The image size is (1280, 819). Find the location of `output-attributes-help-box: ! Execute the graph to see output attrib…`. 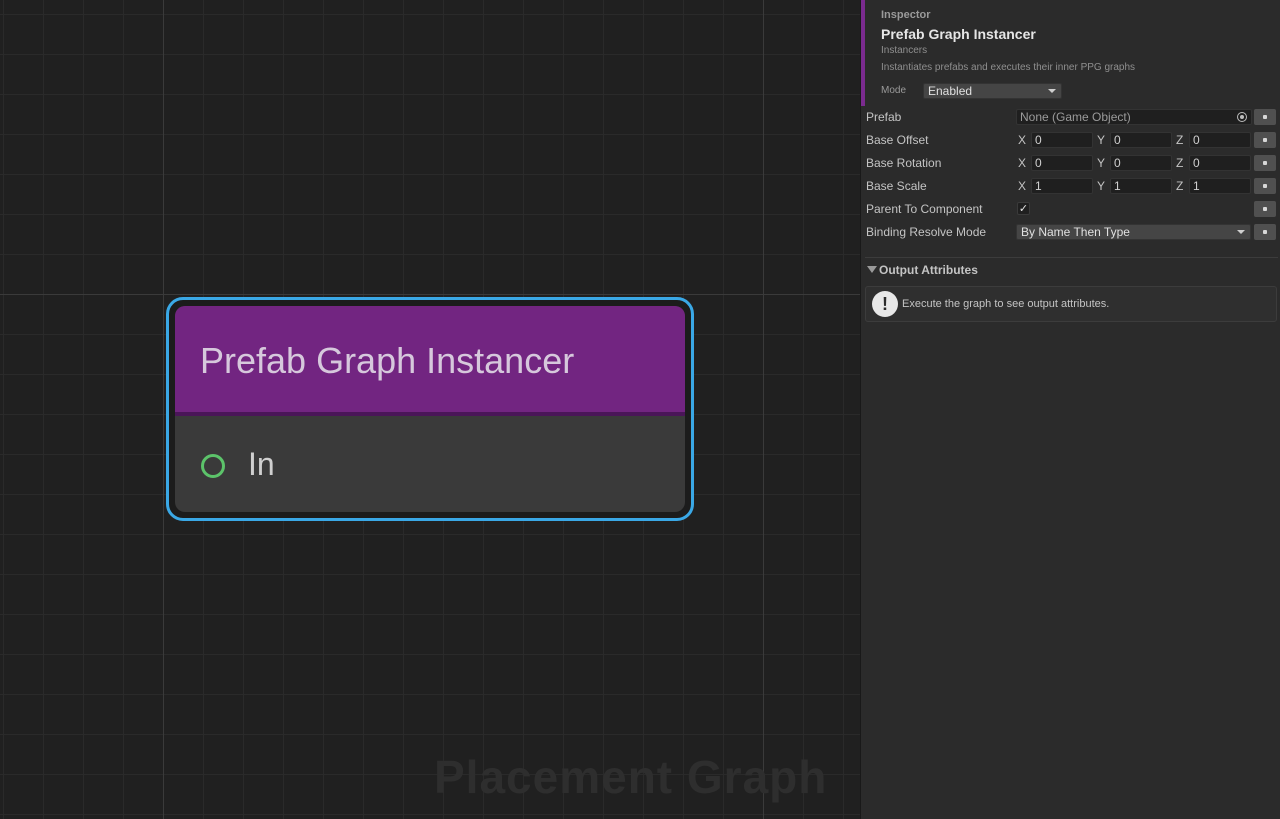

output-attributes-help-box: ! Execute the graph to see output attrib… is located at coordinates (1071, 304).